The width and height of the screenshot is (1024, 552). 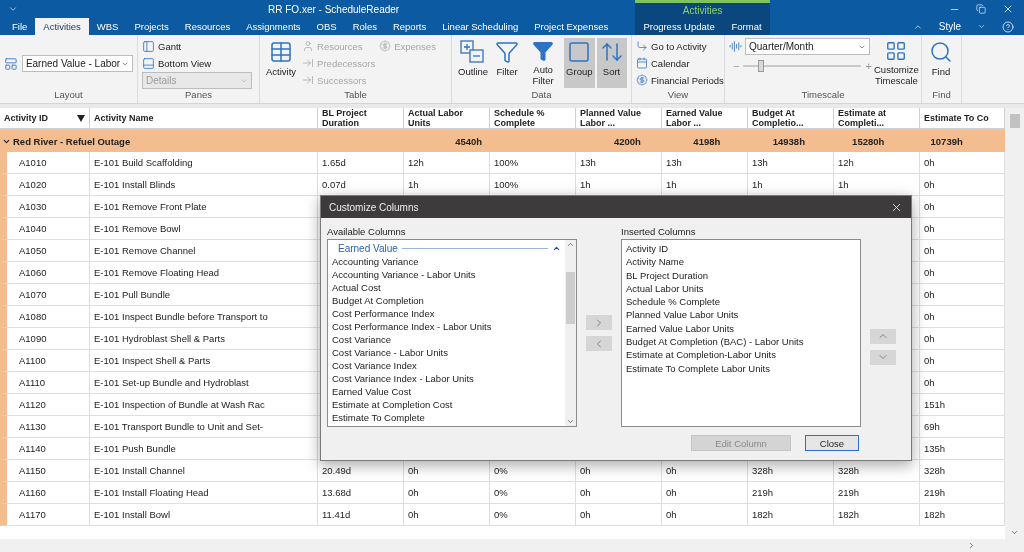 I want to click on ribbon-tab: Linear Scheduling, so click(x=480, y=26).